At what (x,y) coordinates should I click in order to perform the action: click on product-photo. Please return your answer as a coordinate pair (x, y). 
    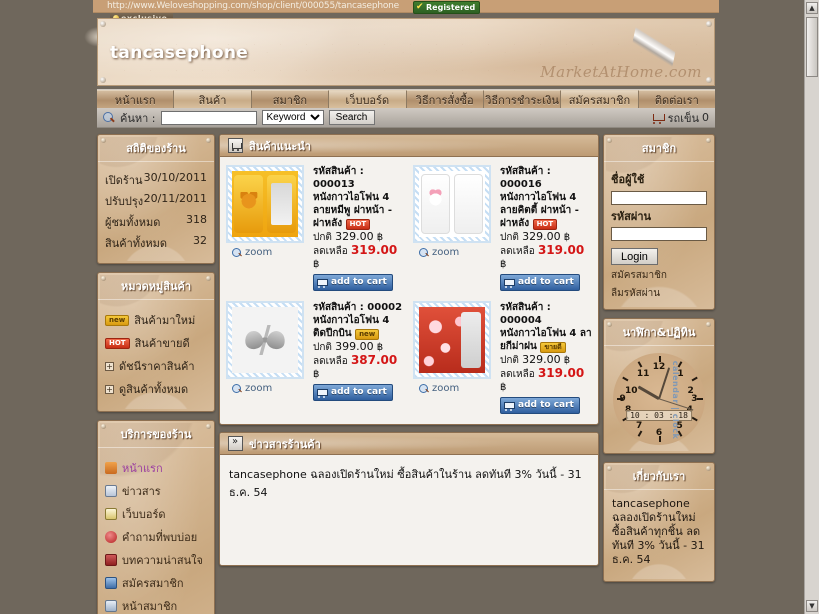
    Looking at the image, I should click on (452, 204).